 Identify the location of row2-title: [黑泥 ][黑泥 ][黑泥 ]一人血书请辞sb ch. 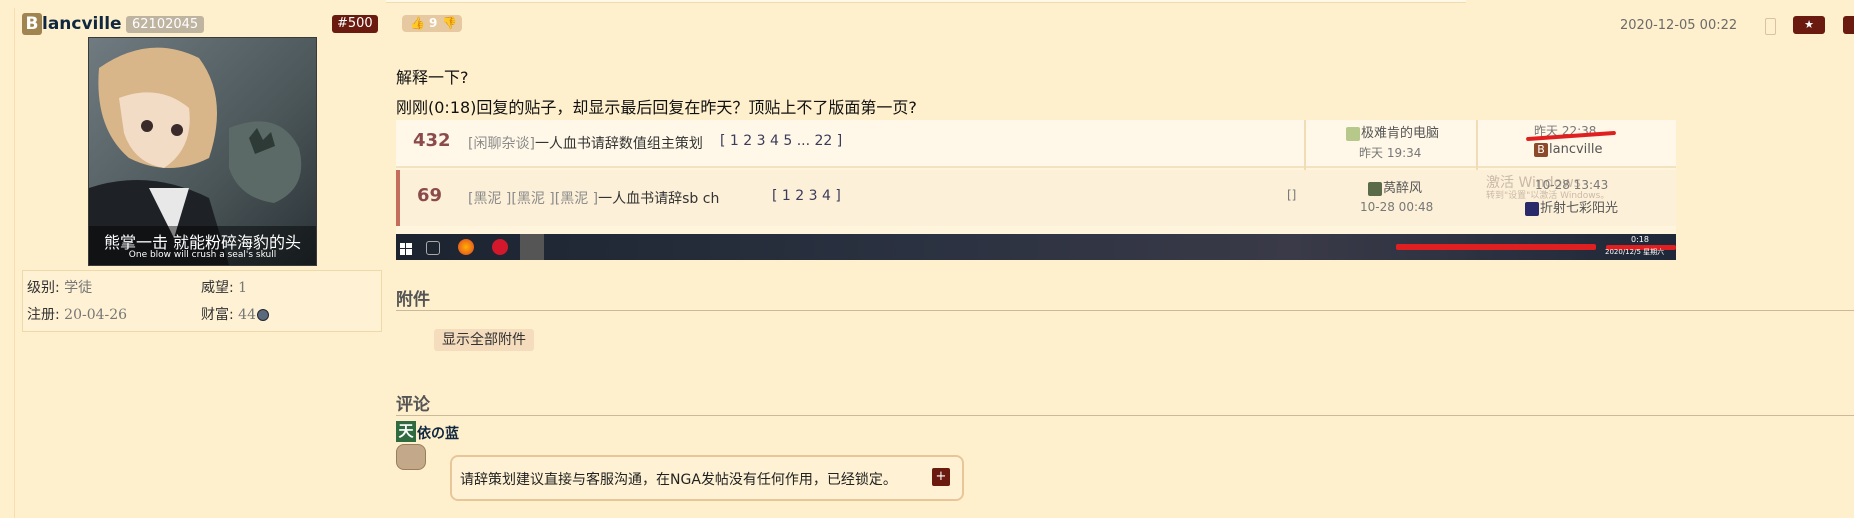
(593, 198).